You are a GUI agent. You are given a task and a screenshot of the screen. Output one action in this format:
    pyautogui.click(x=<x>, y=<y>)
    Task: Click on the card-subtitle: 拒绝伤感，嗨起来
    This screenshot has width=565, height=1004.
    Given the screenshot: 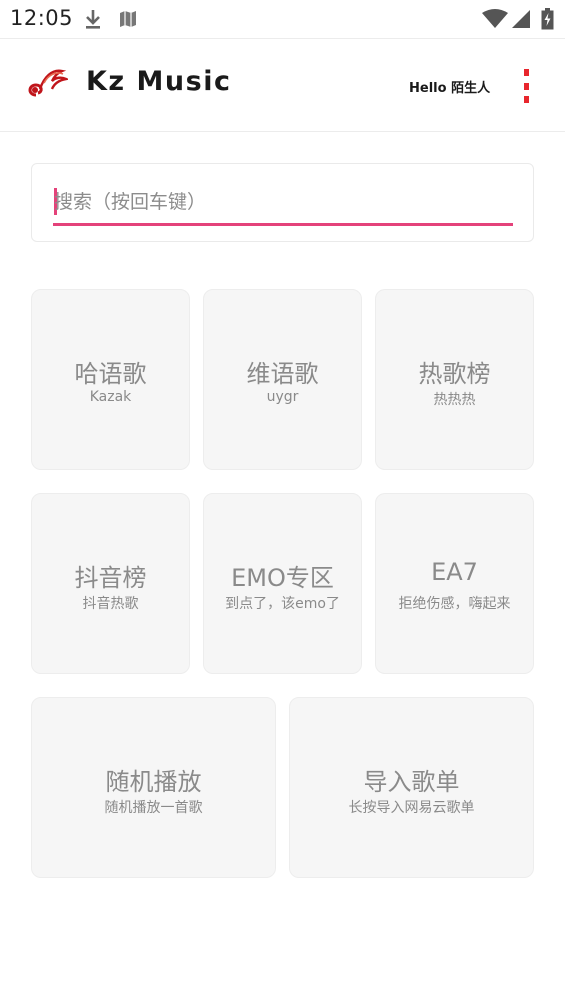 What is the action you would take?
    pyautogui.click(x=454, y=604)
    